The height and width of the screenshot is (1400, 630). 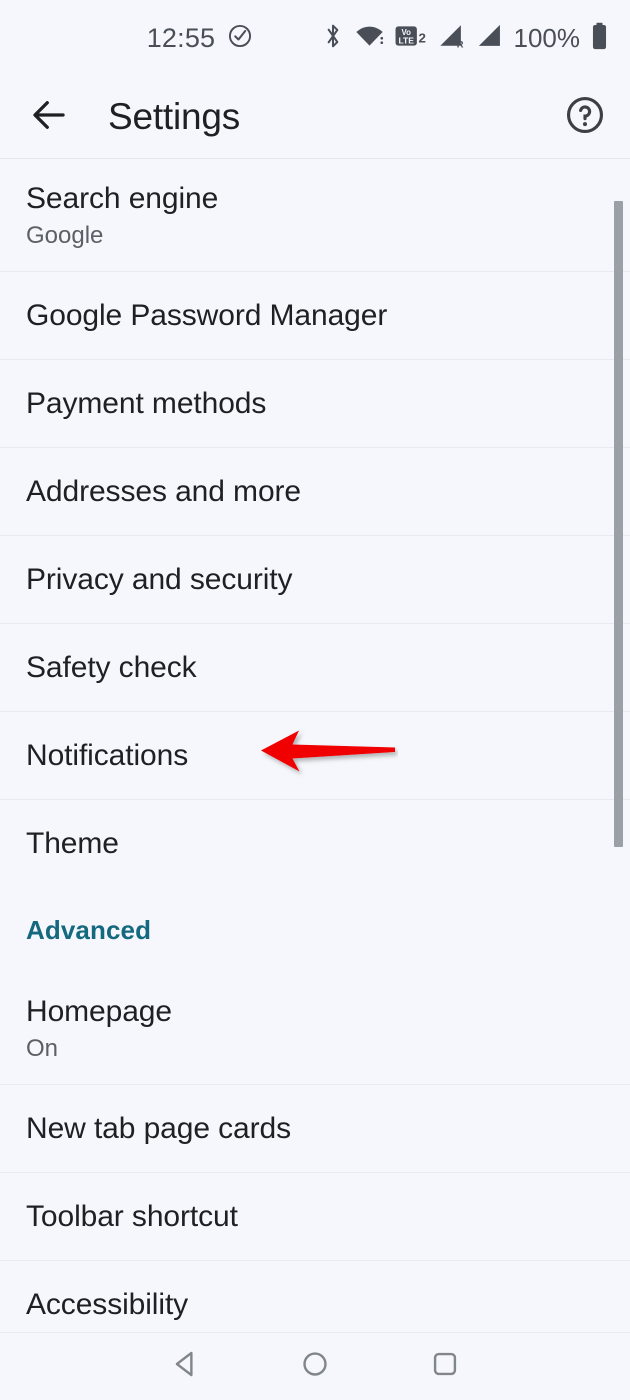 I want to click on settings-row-google-password-manager: Google Password Manager, so click(x=315, y=316).